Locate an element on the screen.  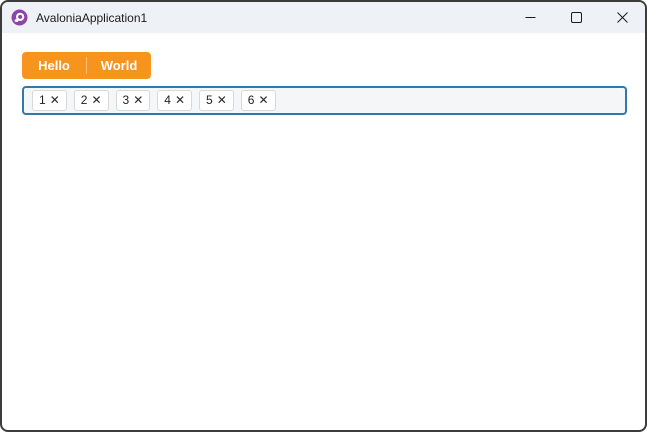
minimize-button is located at coordinates (530, 17).